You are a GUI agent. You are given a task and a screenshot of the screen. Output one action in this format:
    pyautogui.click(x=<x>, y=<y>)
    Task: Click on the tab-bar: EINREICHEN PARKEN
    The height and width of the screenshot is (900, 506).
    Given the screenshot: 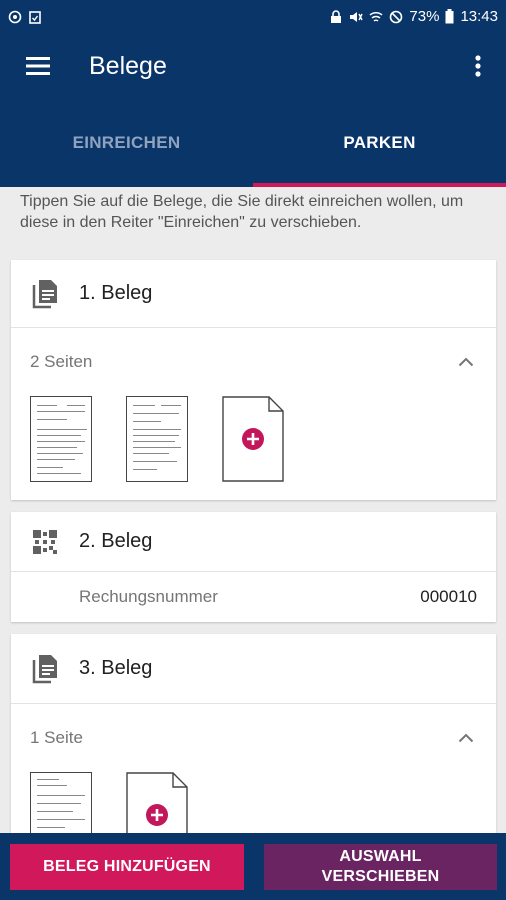 What is the action you would take?
    pyautogui.click(x=253, y=143)
    